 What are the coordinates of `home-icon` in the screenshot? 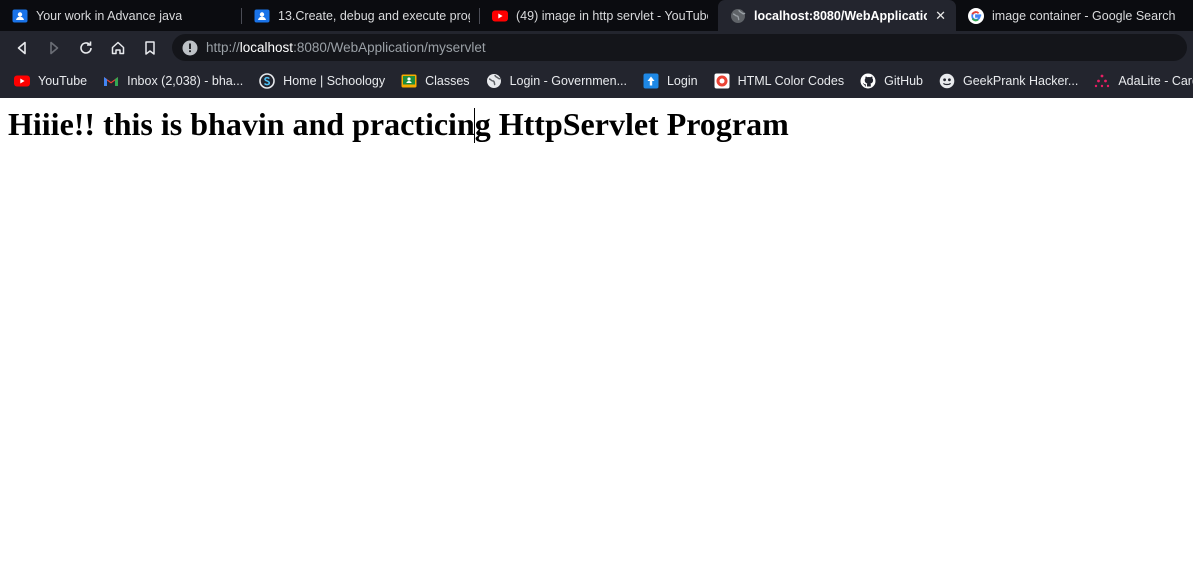 It's located at (118, 47).